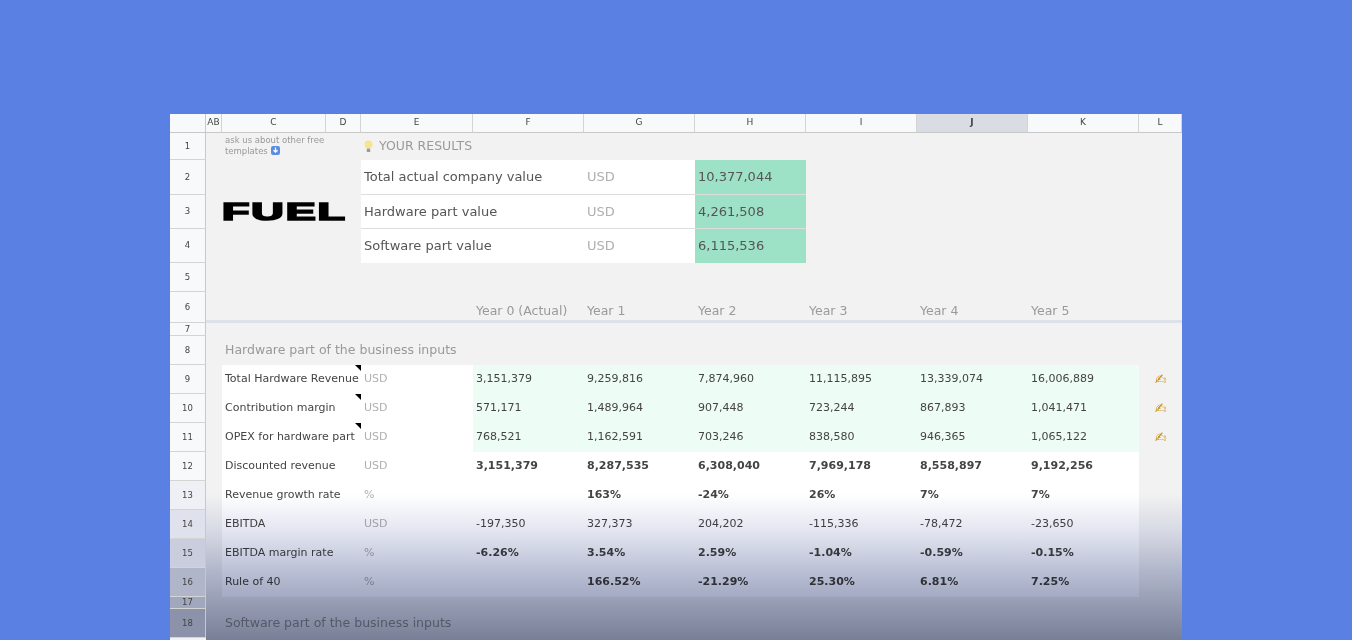 Image resolution: width=1352 pixels, height=640 pixels. I want to click on lightbulb-icon, so click(368, 146).